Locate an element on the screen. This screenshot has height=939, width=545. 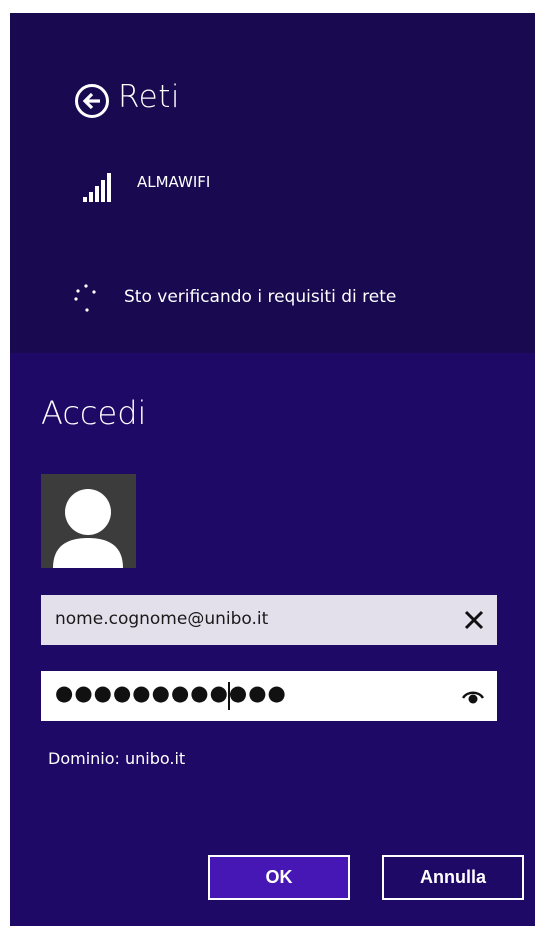
password-masked-value: ●●●●●●●●●●●● is located at coordinates (171, 693).